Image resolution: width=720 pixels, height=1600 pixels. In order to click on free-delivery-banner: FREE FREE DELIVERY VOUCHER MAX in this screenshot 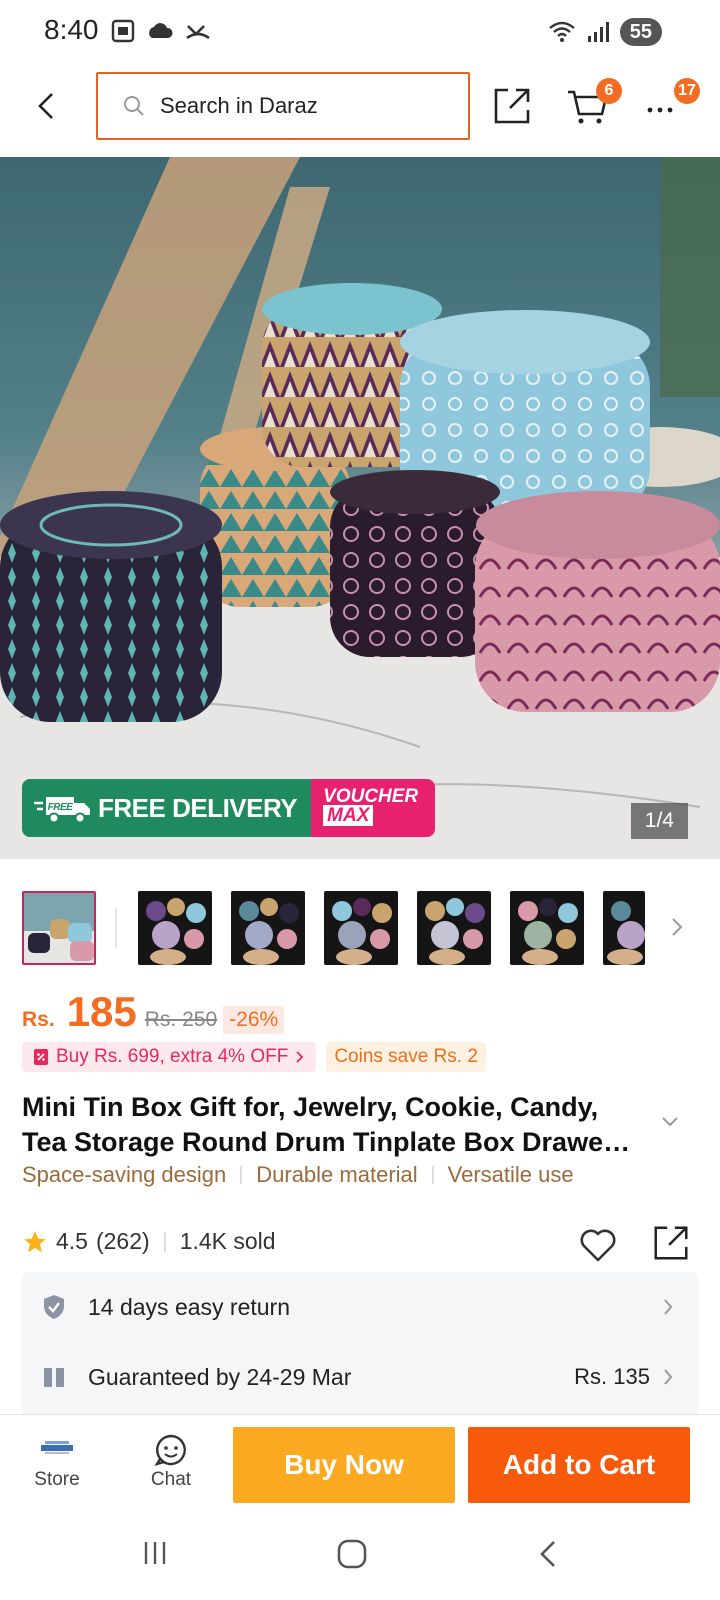, I will do `click(229, 808)`.